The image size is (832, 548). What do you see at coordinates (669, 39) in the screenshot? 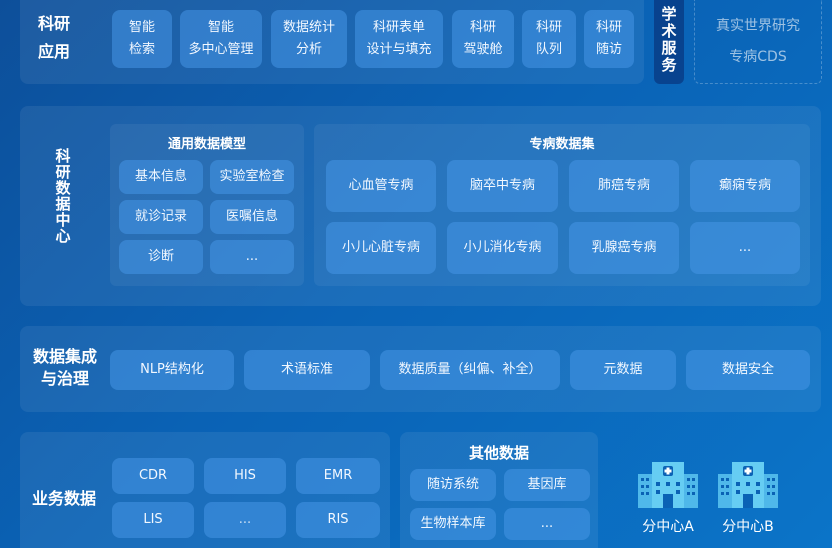
I see `academic-service-label: 学 术 服 务` at bounding box center [669, 39].